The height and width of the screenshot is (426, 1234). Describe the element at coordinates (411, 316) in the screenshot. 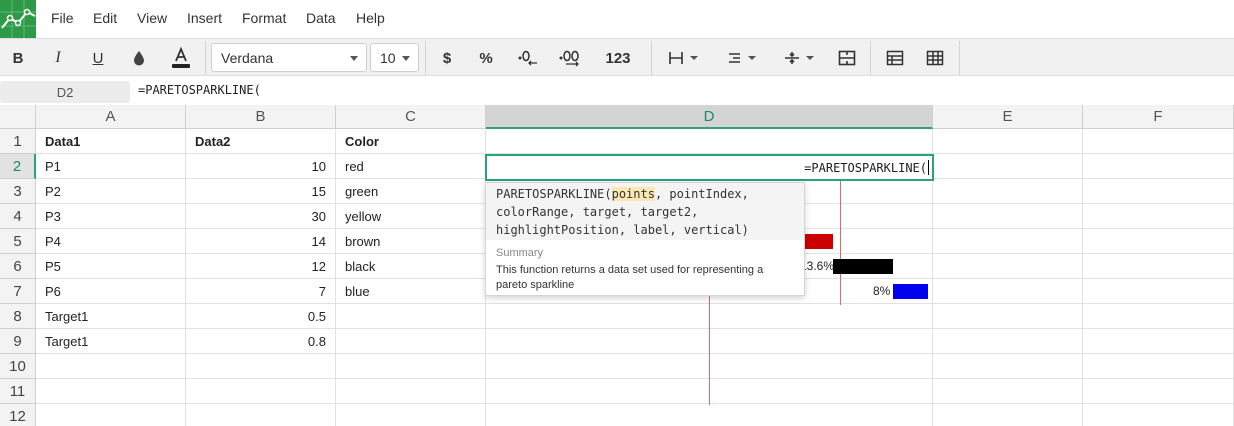

I see `cell-c8` at that location.